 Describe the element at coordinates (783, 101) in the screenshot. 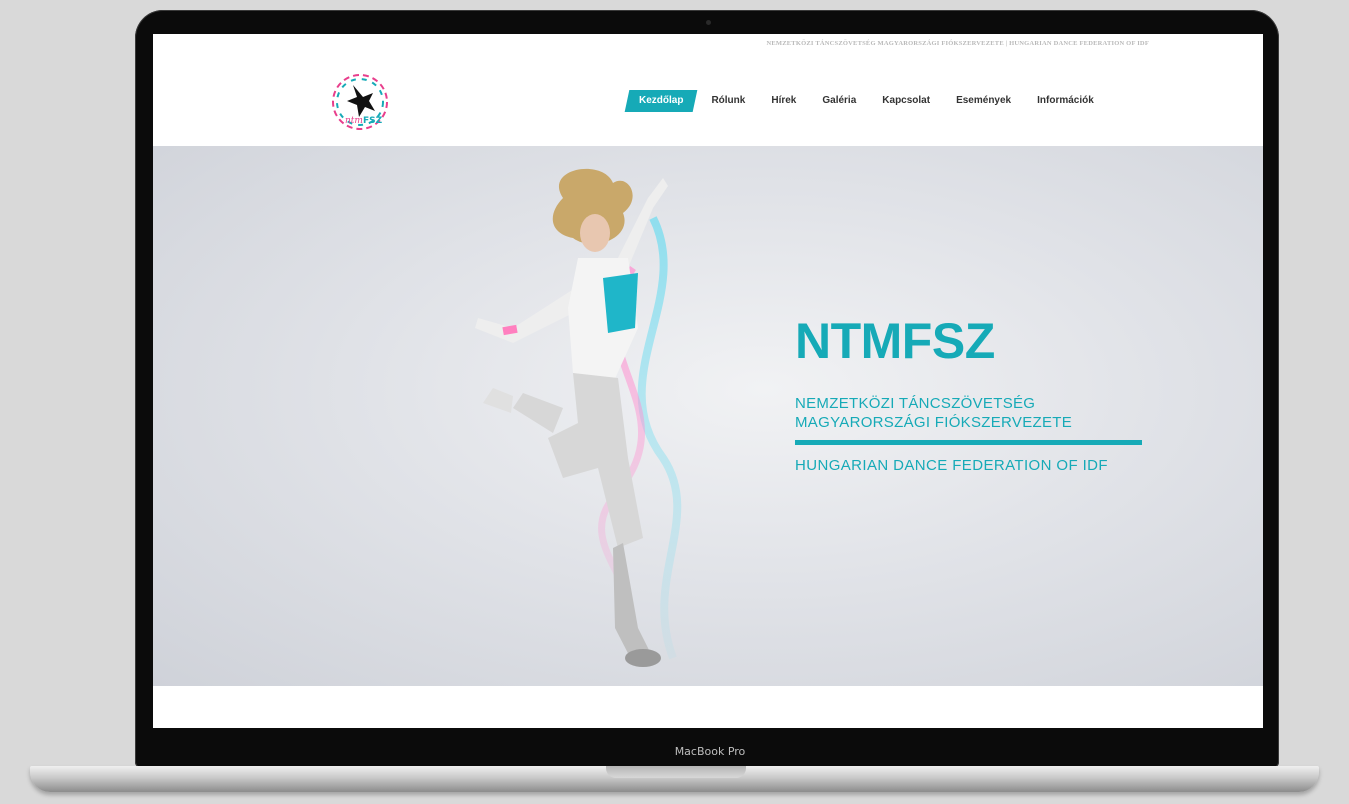

I see `nav-item-hirek: Hírek` at that location.